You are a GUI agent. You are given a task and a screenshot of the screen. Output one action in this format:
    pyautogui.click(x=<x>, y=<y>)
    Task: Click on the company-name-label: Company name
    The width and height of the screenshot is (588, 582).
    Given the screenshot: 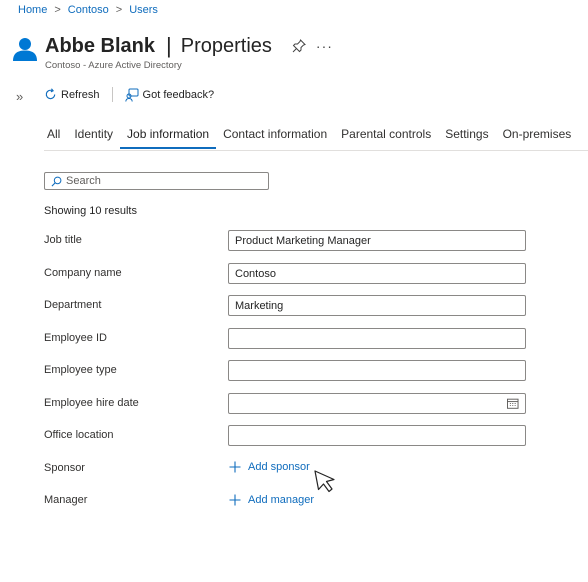 What is the action you would take?
    pyautogui.click(x=83, y=273)
    